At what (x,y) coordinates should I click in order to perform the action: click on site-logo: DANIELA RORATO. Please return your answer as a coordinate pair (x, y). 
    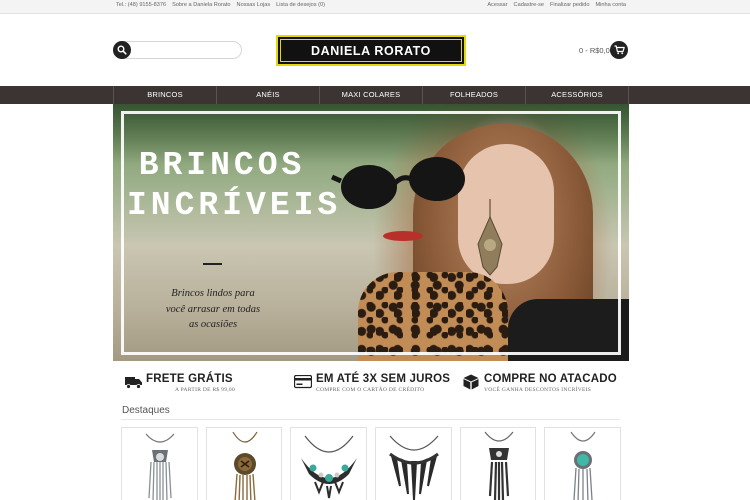
    Looking at the image, I should click on (371, 50).